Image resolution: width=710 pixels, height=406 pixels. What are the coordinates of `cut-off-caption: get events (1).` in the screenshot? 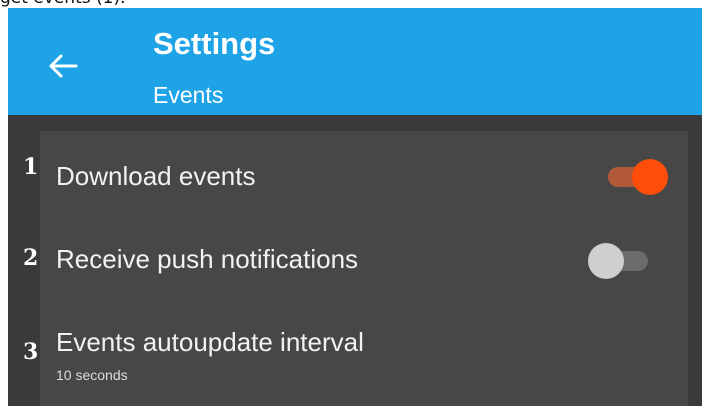 It's located at (62, 4).